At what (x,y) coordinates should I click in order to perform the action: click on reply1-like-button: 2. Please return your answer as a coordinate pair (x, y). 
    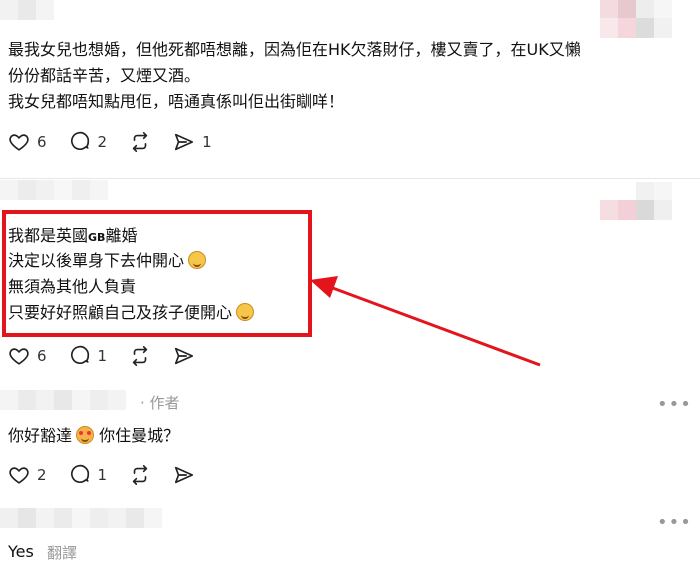
    Looking at the image, I should click on (27, 475).